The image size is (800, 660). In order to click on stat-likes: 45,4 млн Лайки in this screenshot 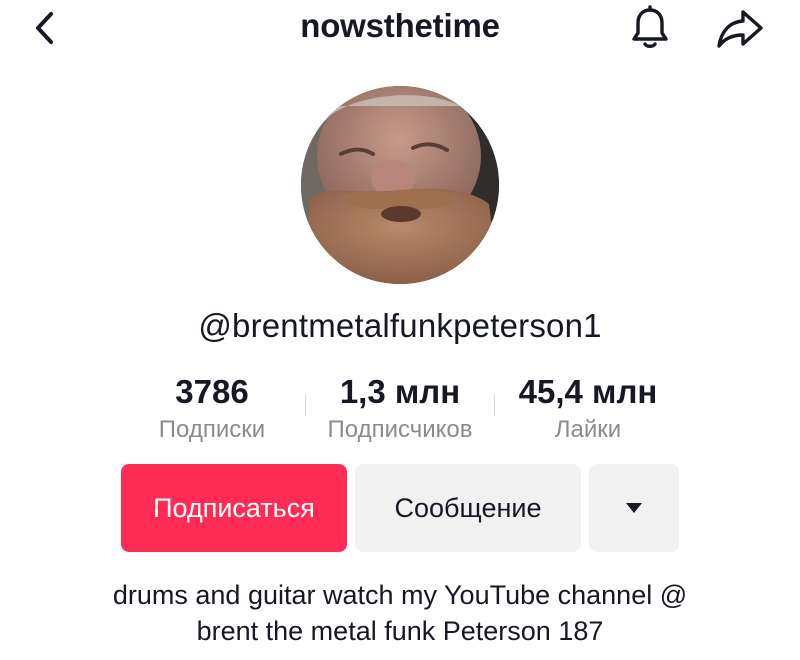, I will do `click(588, 412)`.